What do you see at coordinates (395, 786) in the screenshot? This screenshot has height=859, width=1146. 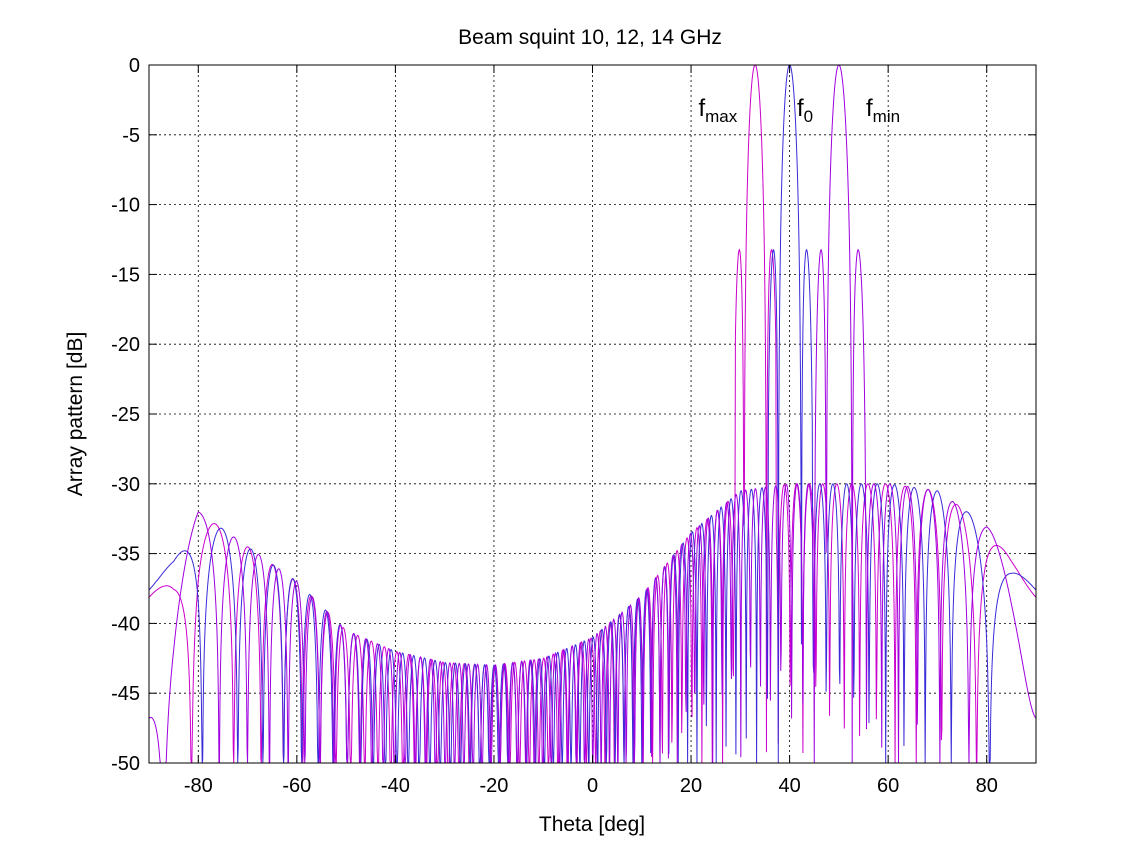 I see `x-tick-label: -40` at bounding box center [395, 786].